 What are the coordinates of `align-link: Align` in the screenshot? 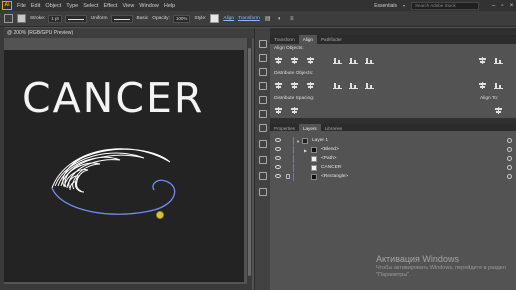 It's located at (228, 18).